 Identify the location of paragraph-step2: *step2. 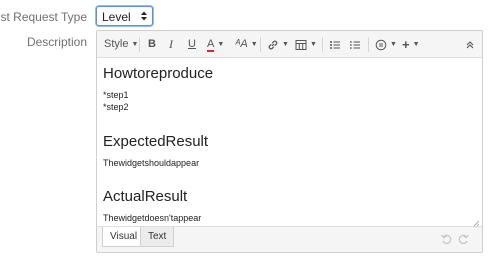
(116, 107).